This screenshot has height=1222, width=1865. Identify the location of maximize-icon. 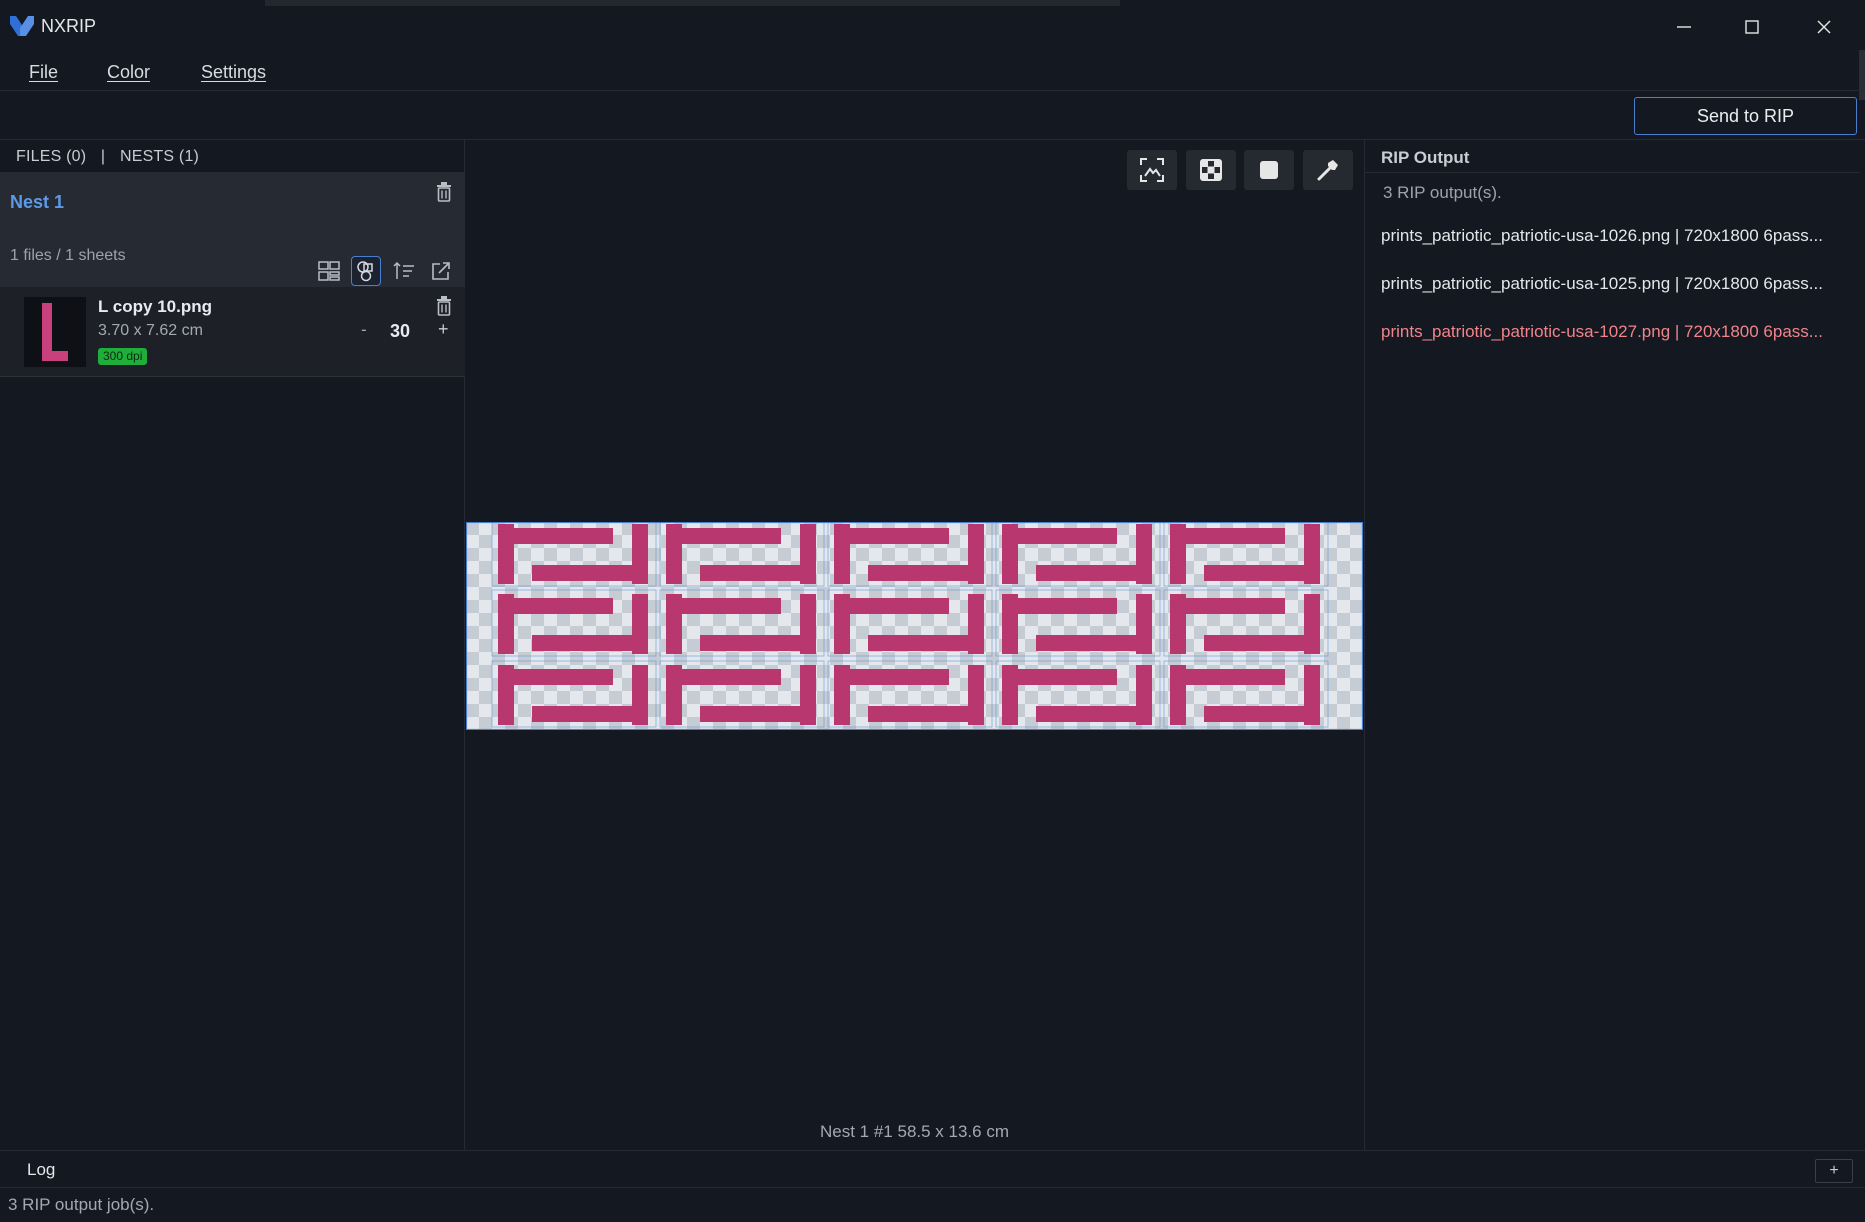
(1752, 27).